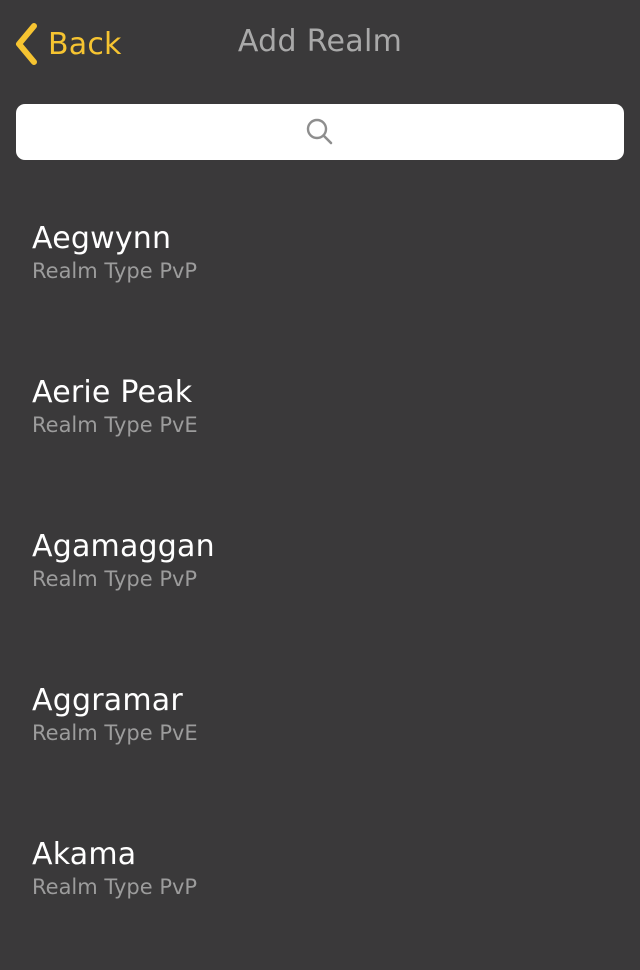  I want to click on search-input, so click(322, 133).